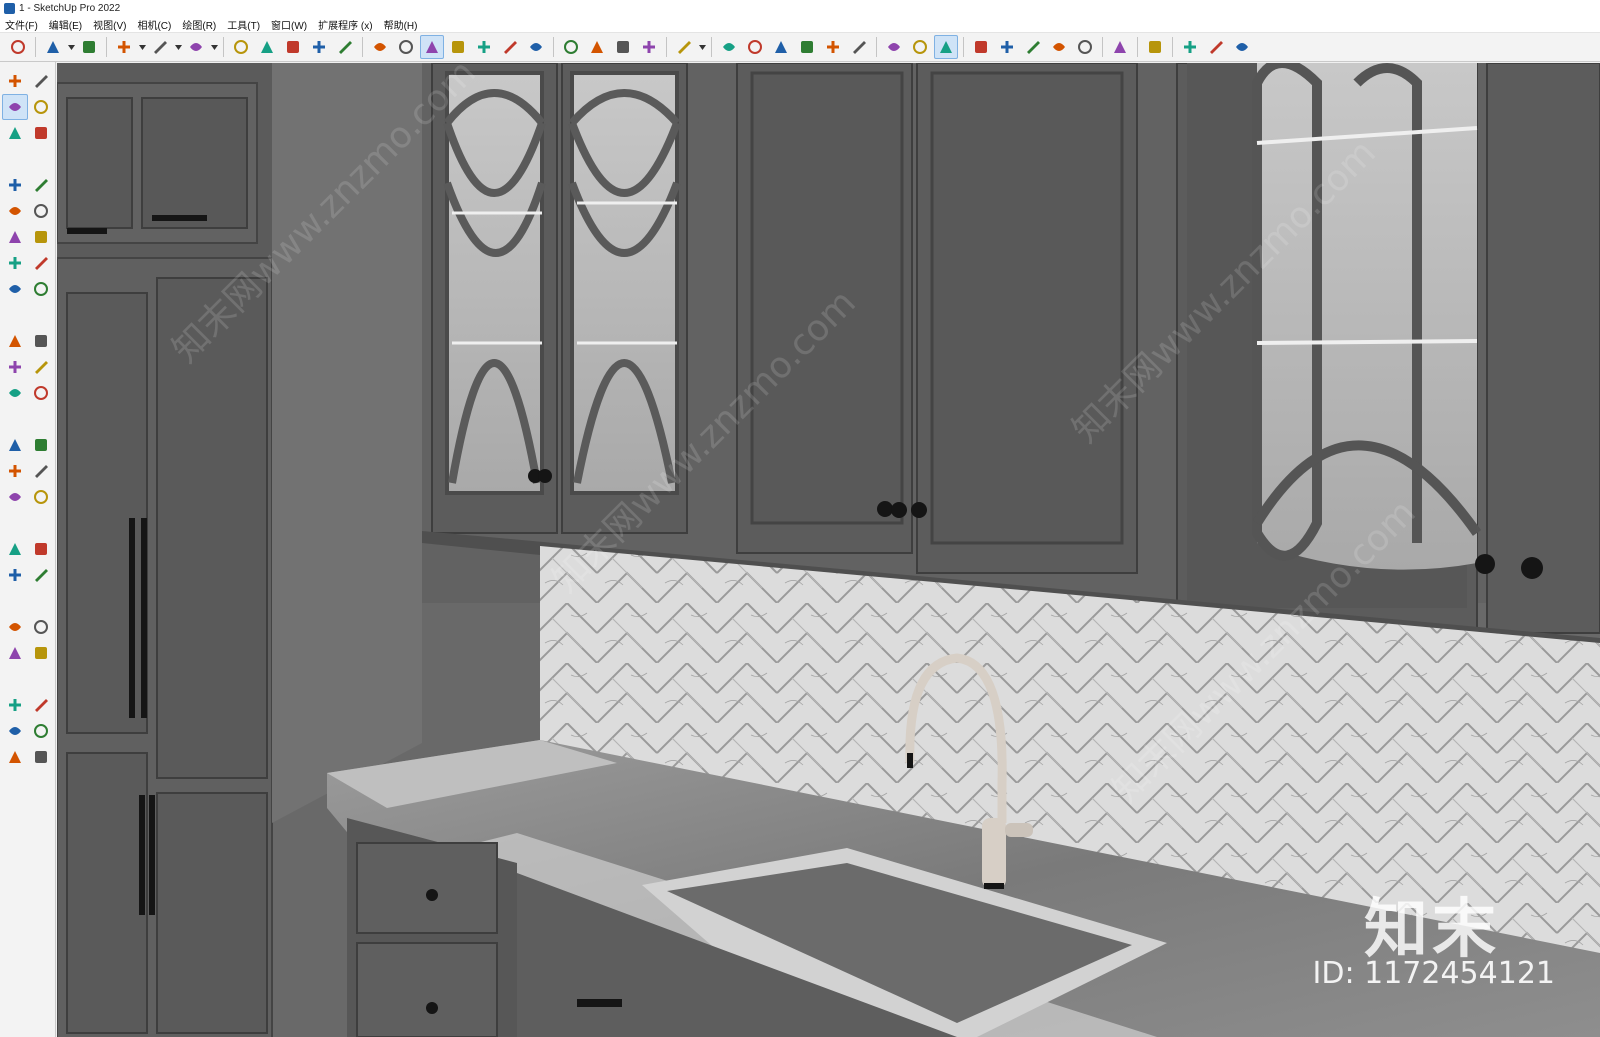 The height and width of the screenshot is (1037, 1600). What do you see at coordinates (401, 24) in the screenshot?
I see `menu-help: 帮助(H)` at bounding box center [401, 24].